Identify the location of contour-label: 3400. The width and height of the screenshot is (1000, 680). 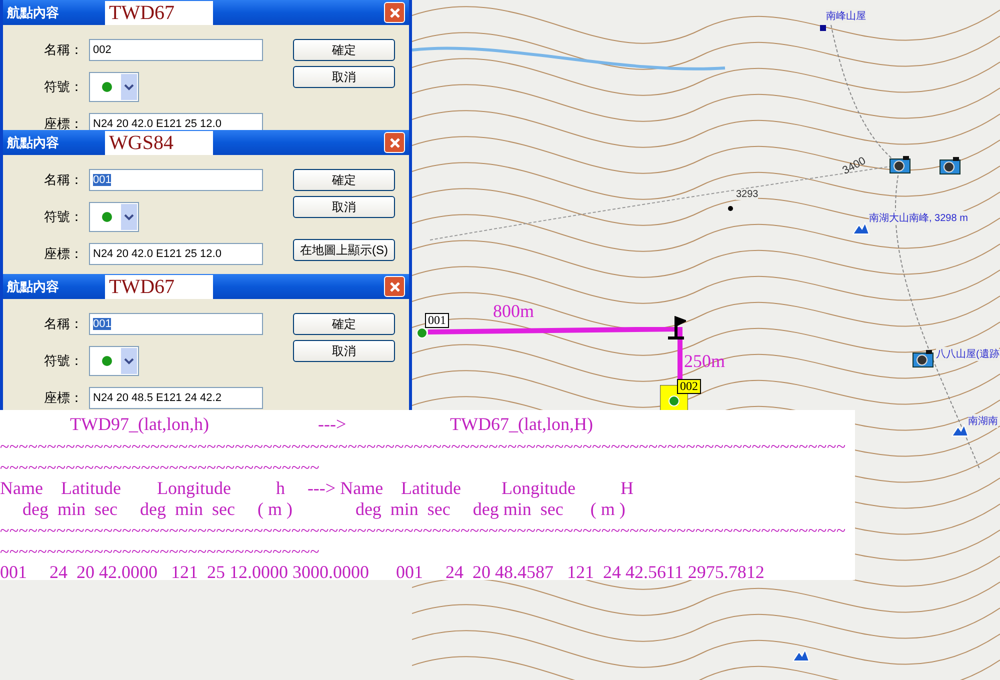
(854, 166).